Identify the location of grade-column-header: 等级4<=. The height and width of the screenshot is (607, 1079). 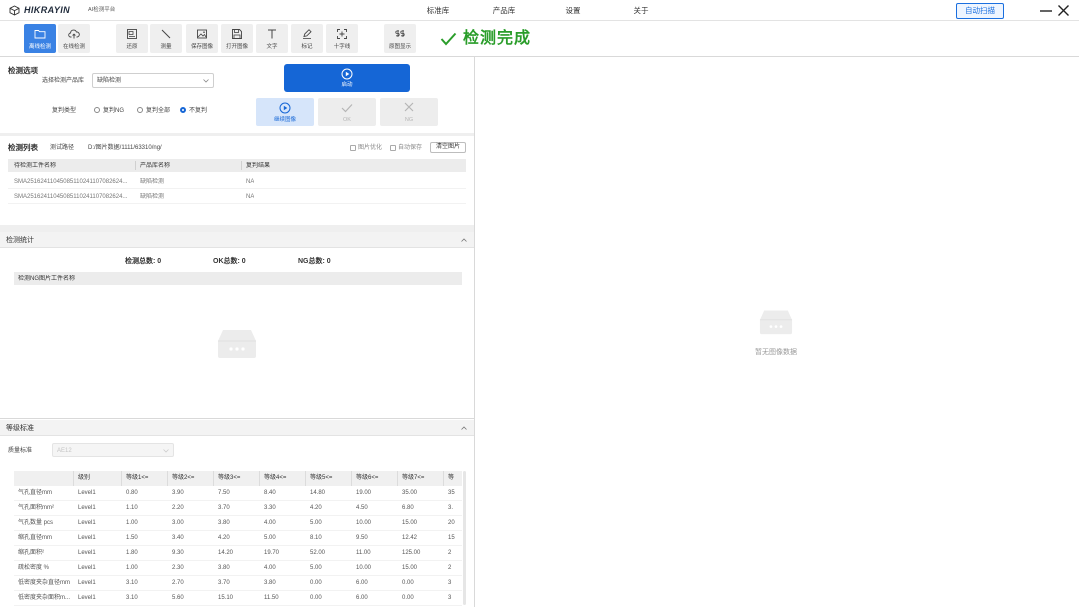
(283, 478).